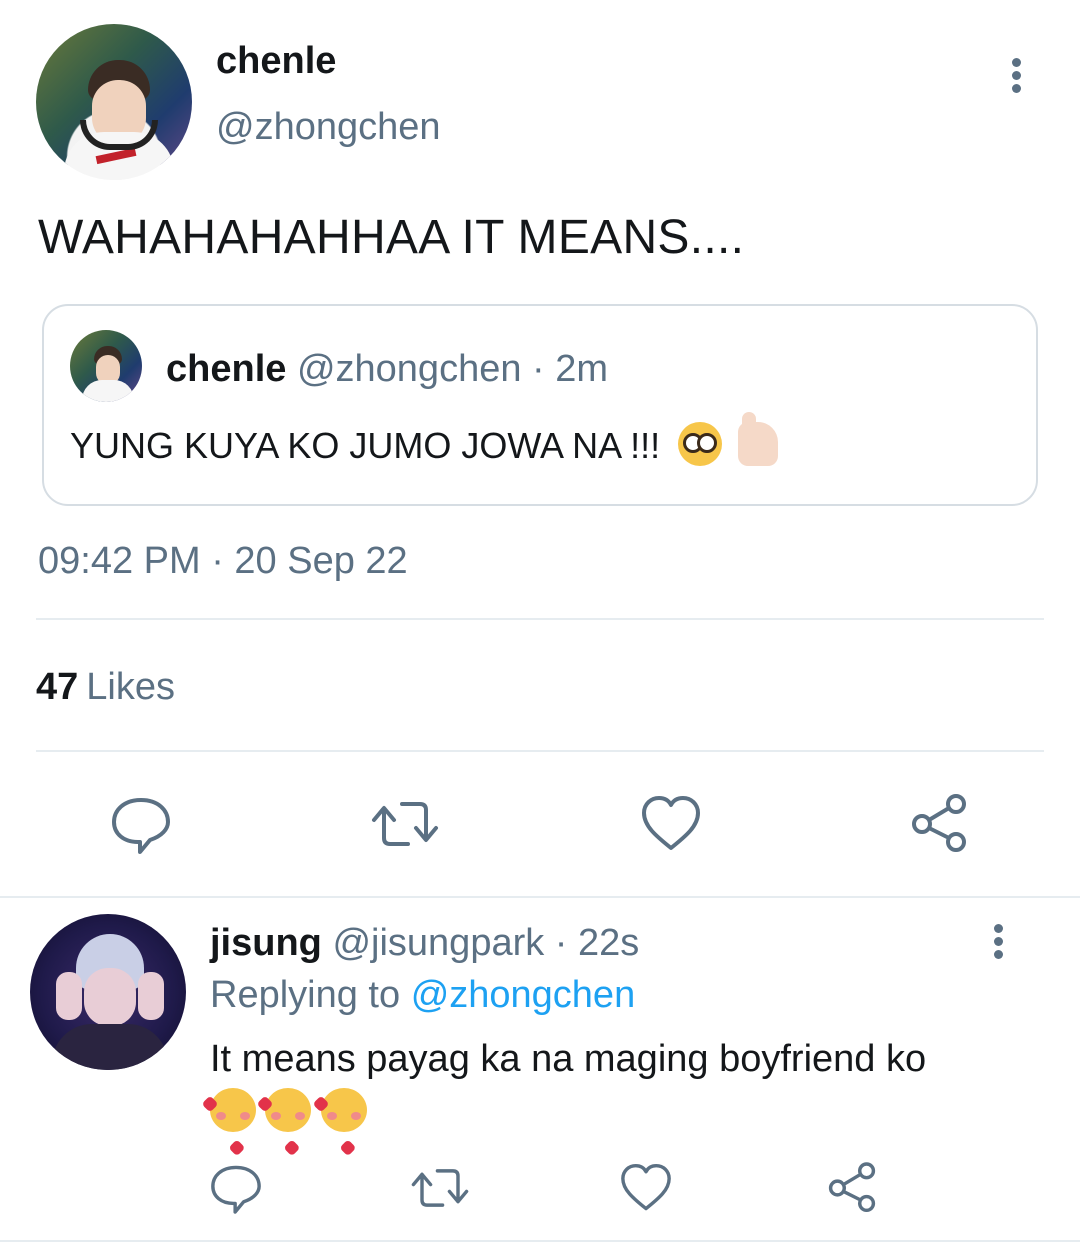  I want to click on replying-to-row: Replying to @zhongchen, so click(422, 995).